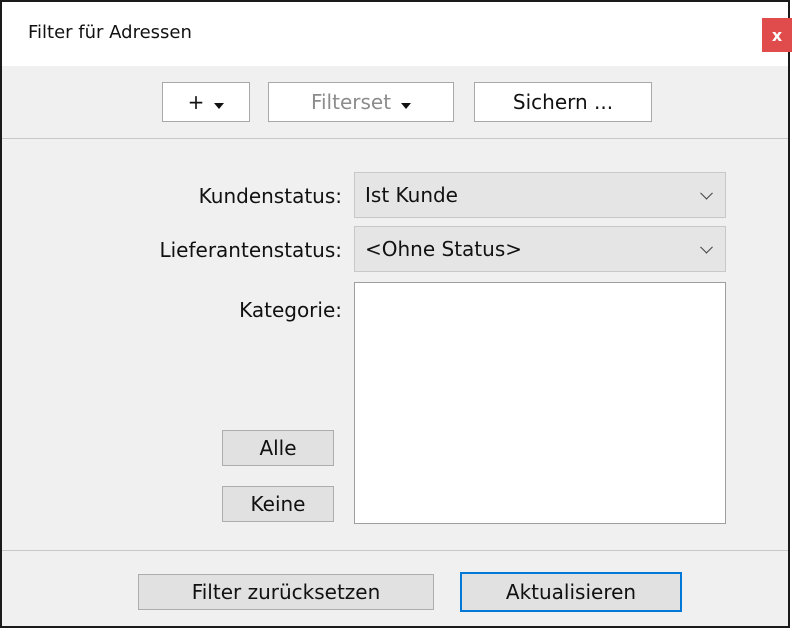  Describe the element at coordinates (270, 196) in the screenshot. I see `kundenstatus-label: Kundenstatus:` at that location.